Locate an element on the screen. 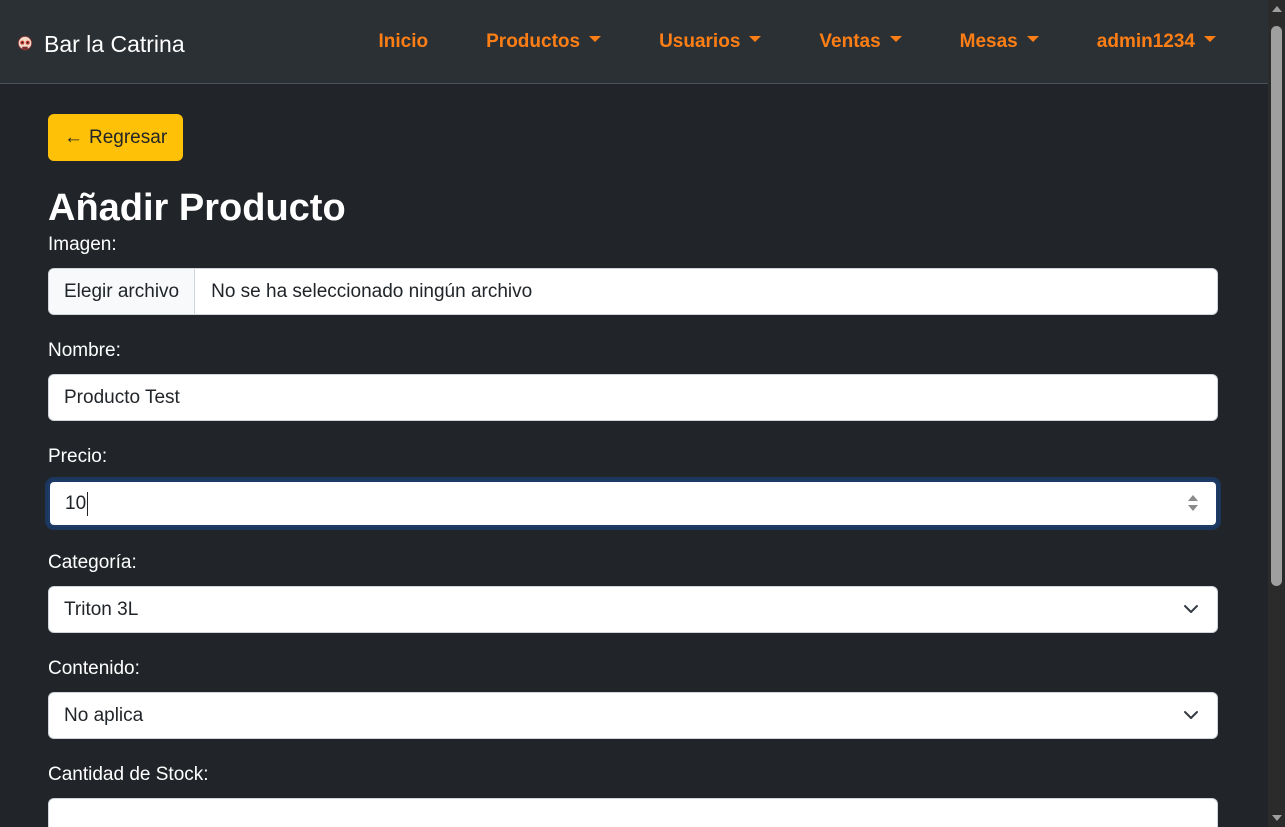  nombre-input: Producto Test is located at coordinates (633, 397).